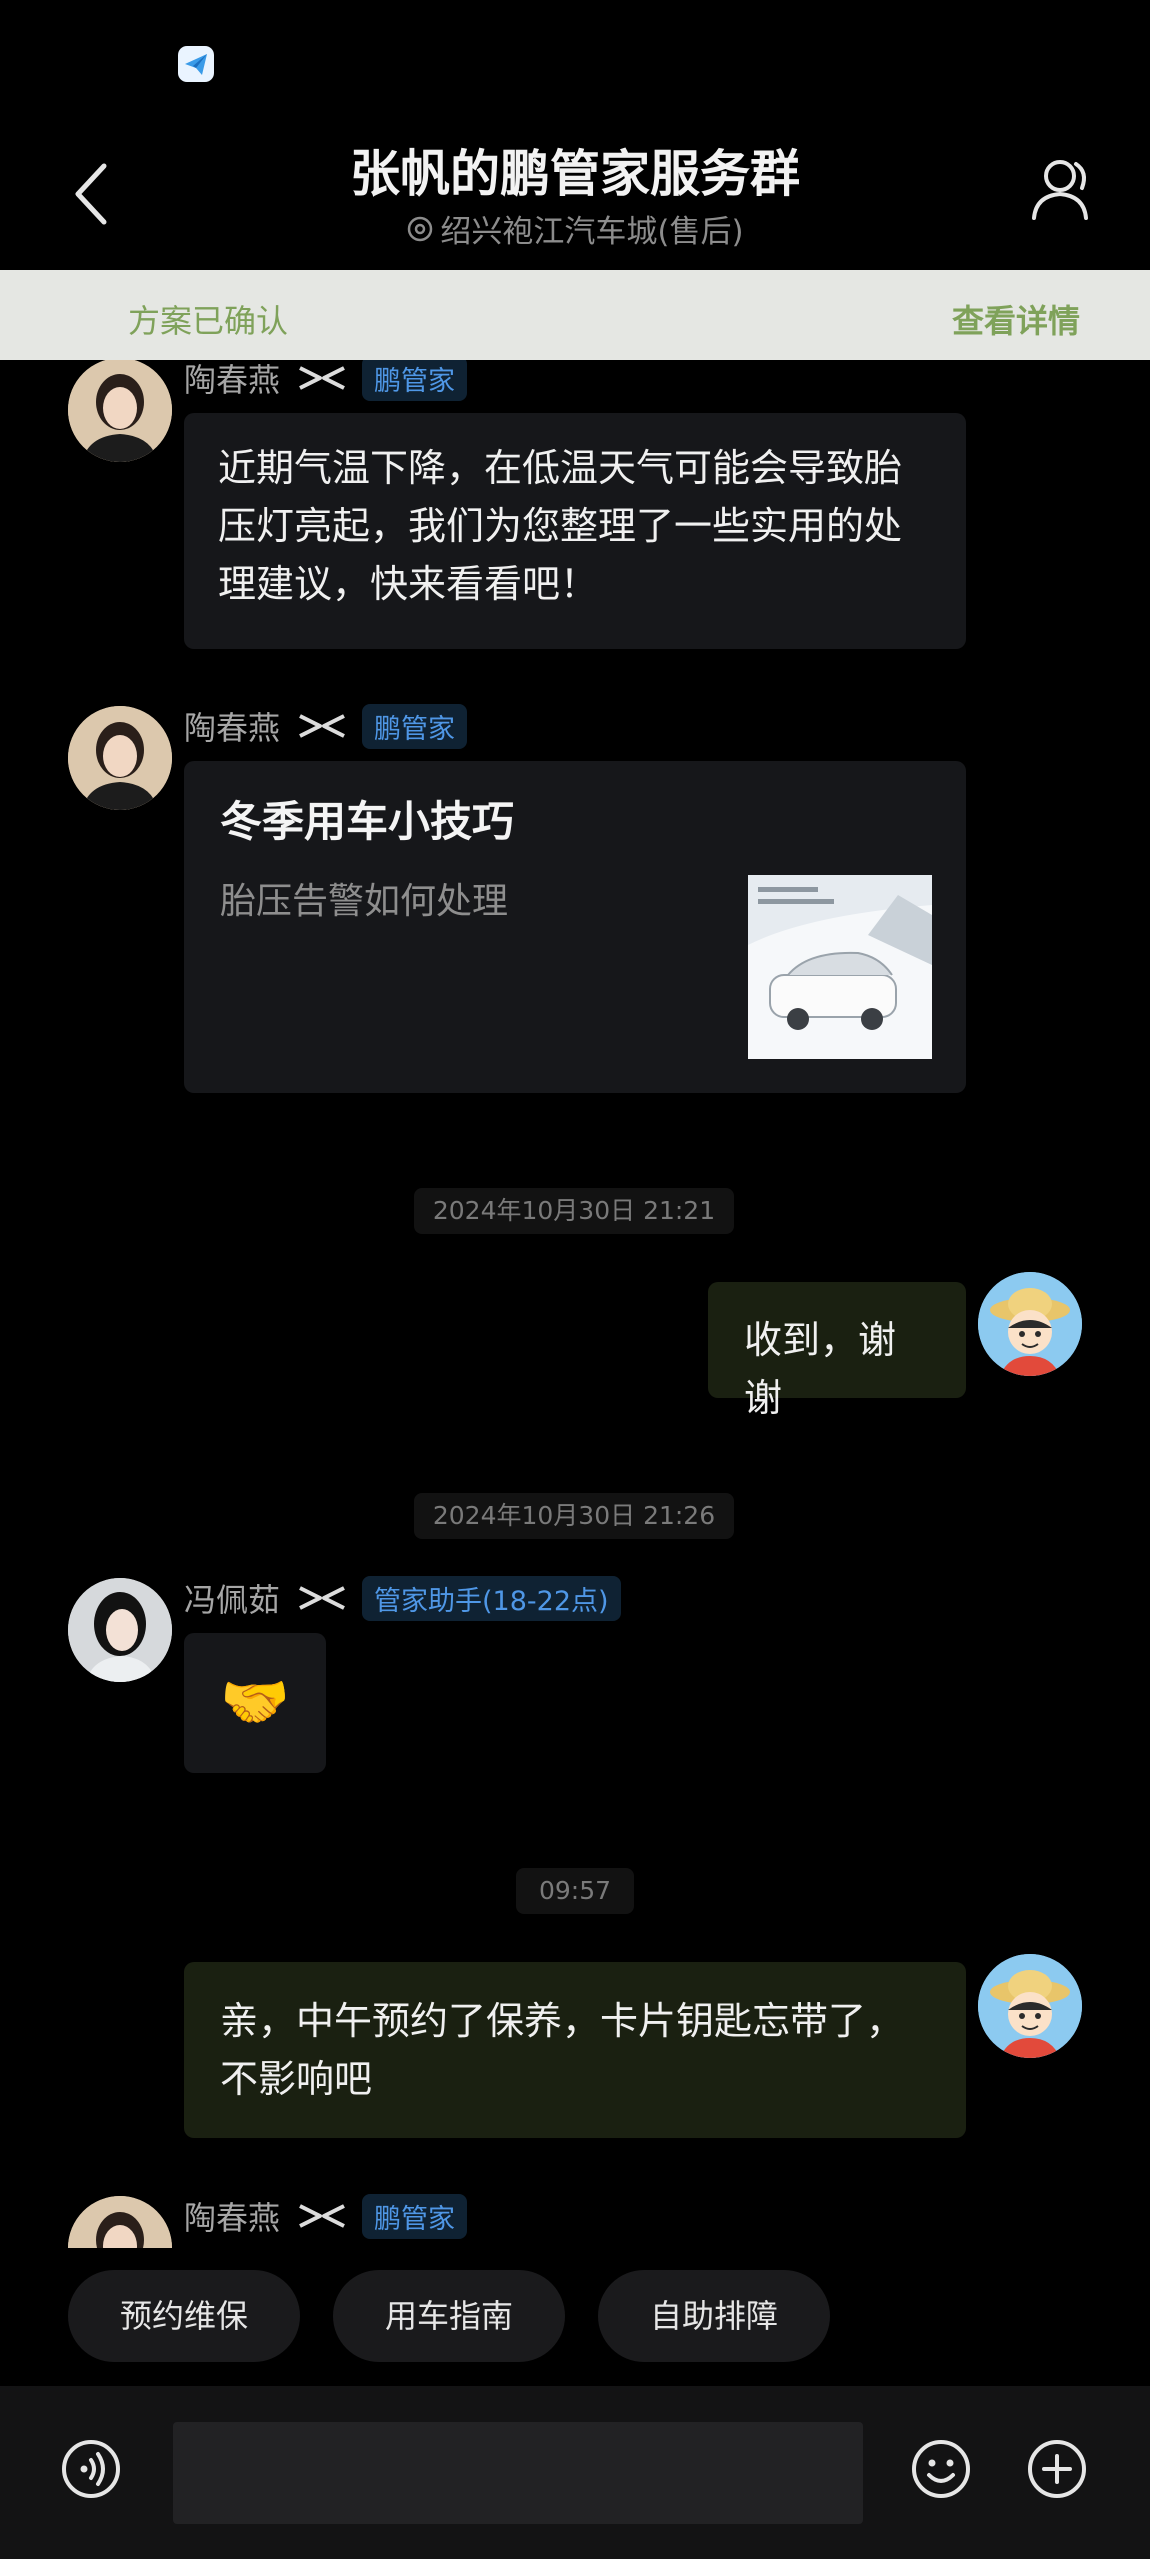 This screenshot has height=2559, width=1150. Describe the element at coordinates (820, 1369) in the screenshot. I see `message-text: 收到，谢谢` at that location.